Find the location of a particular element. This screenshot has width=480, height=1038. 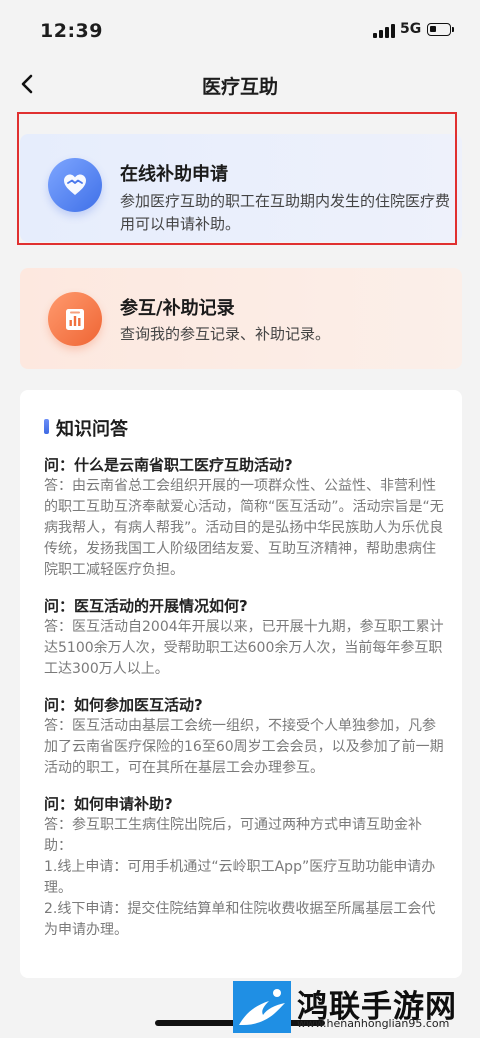

bird-logo-icon is located at coordinates (262, 1007).